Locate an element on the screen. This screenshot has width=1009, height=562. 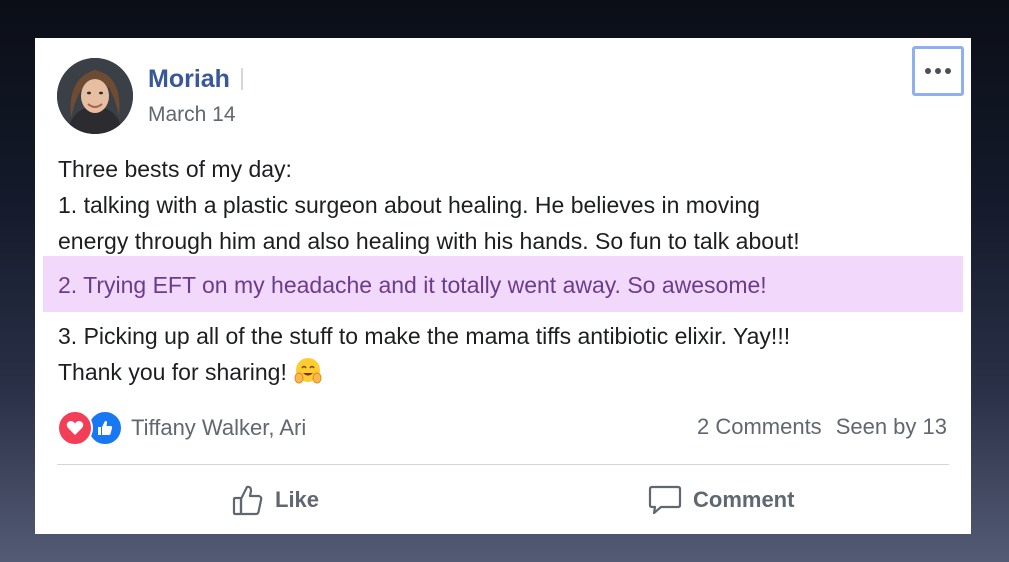
comment-bubble-icon is located at coordinates (665, 500).